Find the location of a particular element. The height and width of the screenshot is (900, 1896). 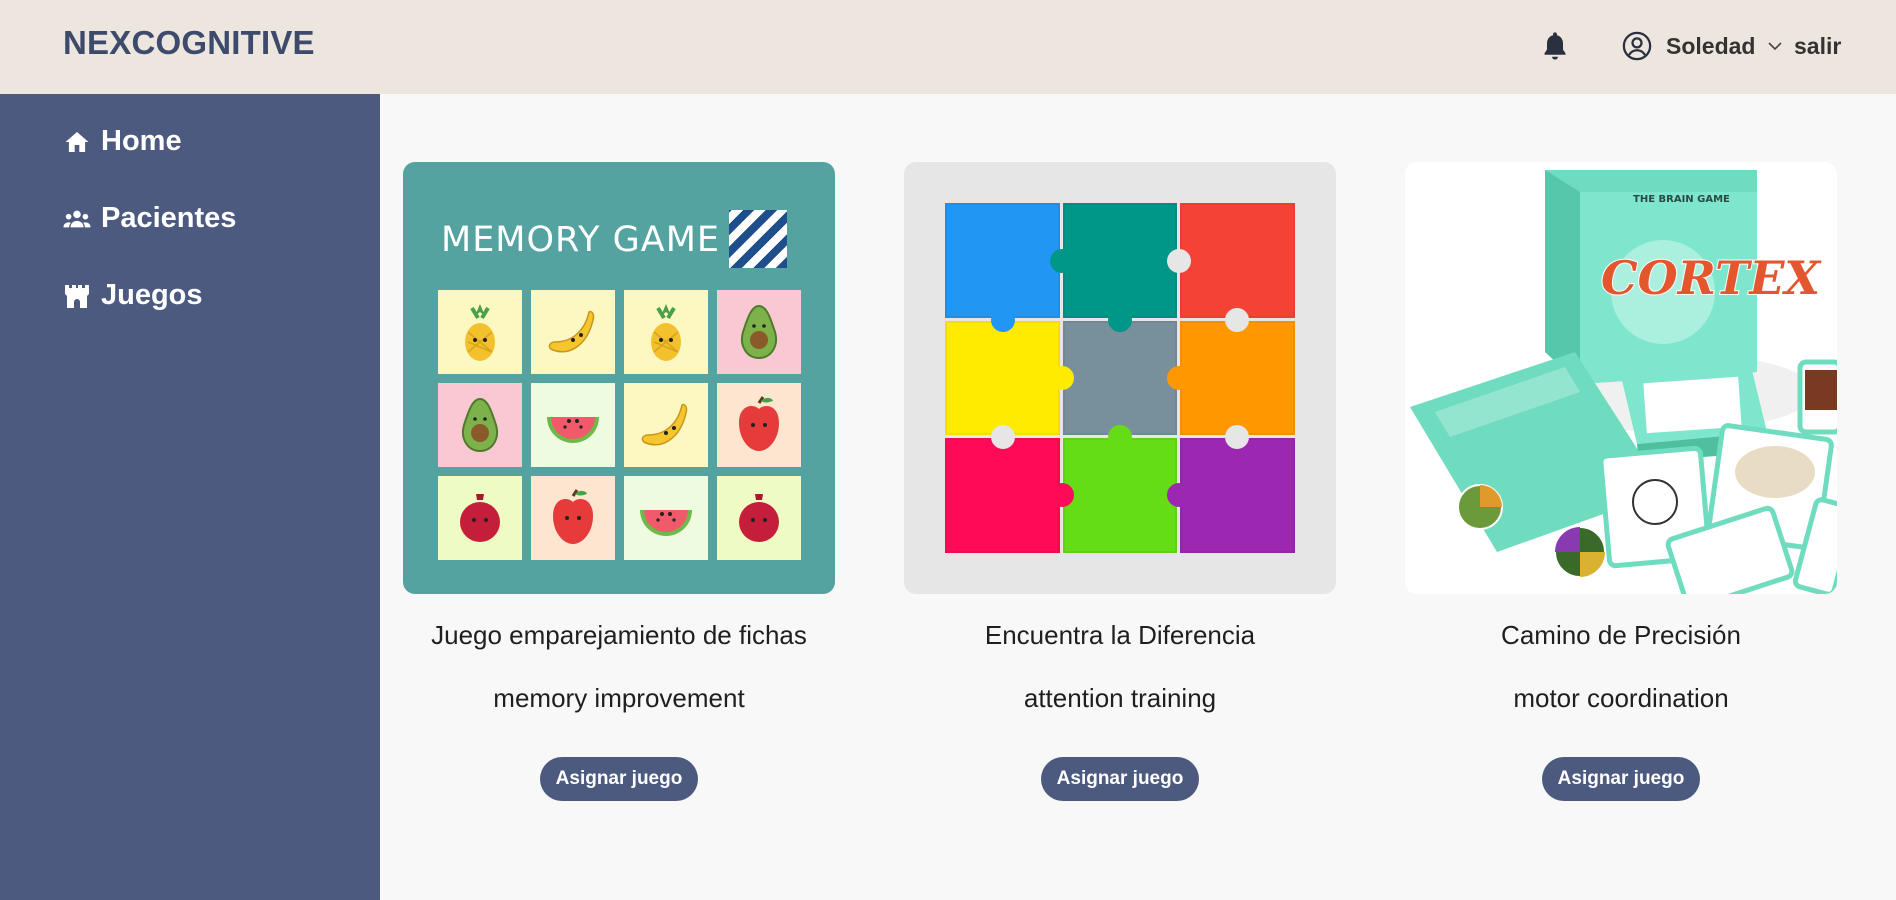

puzzle-knobs is located at coordinates (1120, 378).